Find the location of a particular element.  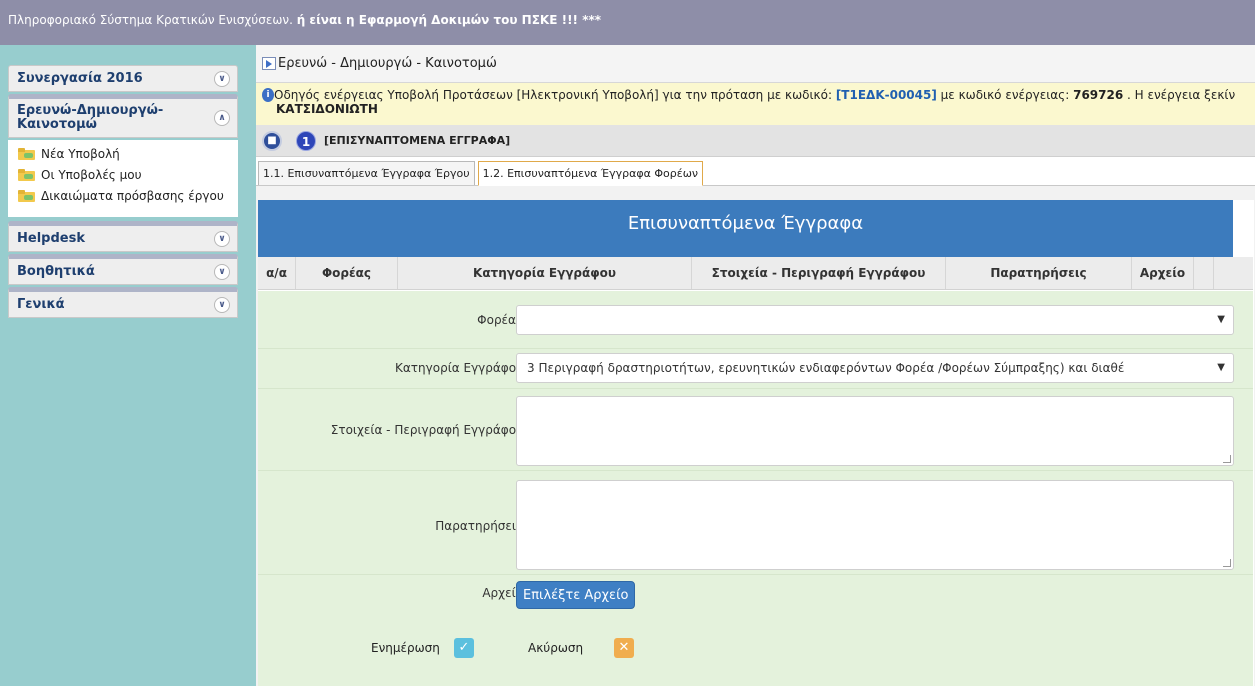

column-header-details: Στοιχεία - Περιγραφή Εγγράφου is located at coordinates (819, 273).